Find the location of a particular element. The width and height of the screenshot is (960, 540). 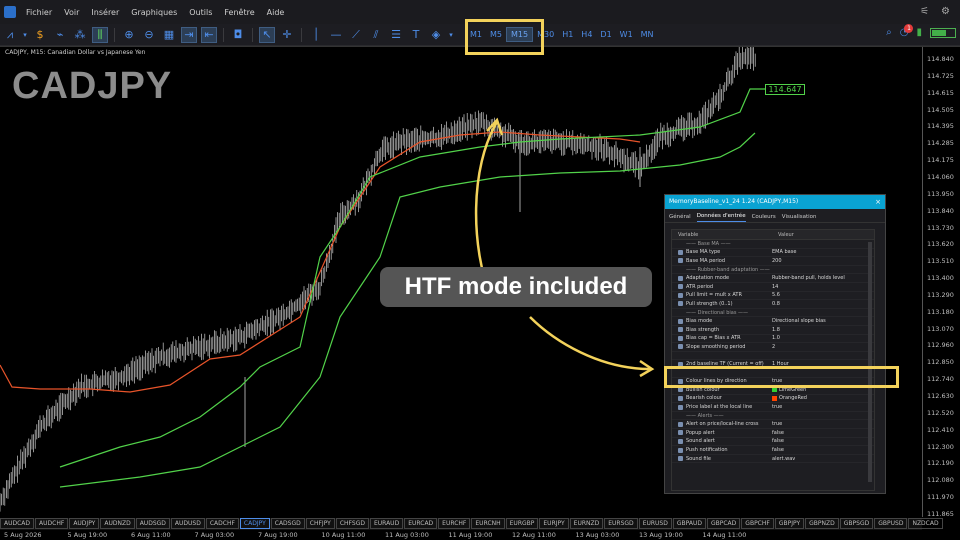

timeframe-h4: H4 is located at coordinates (586, 34).